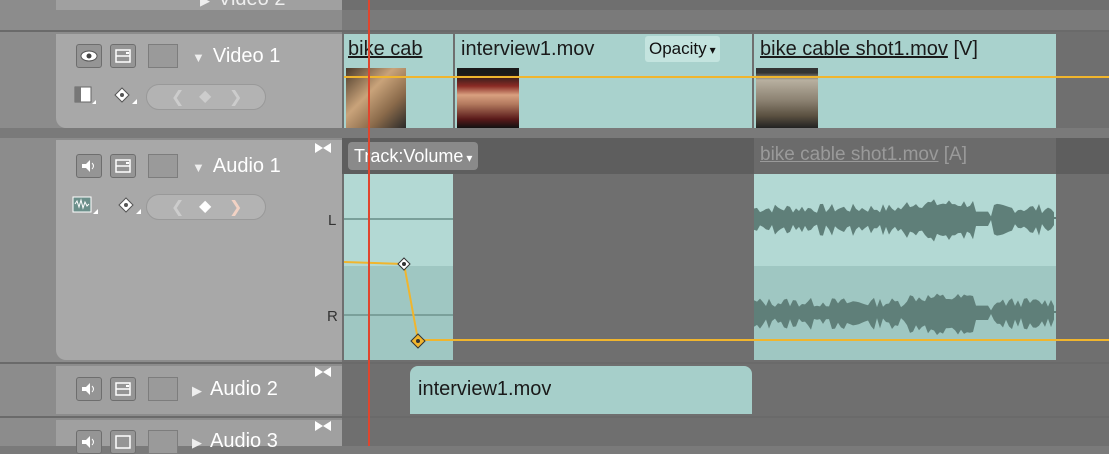 This screenshot has height=454, width=1109. I want to click on track-header-video1: ▼ Video 1 ❮ ◆ ❯, so click(171, 80).